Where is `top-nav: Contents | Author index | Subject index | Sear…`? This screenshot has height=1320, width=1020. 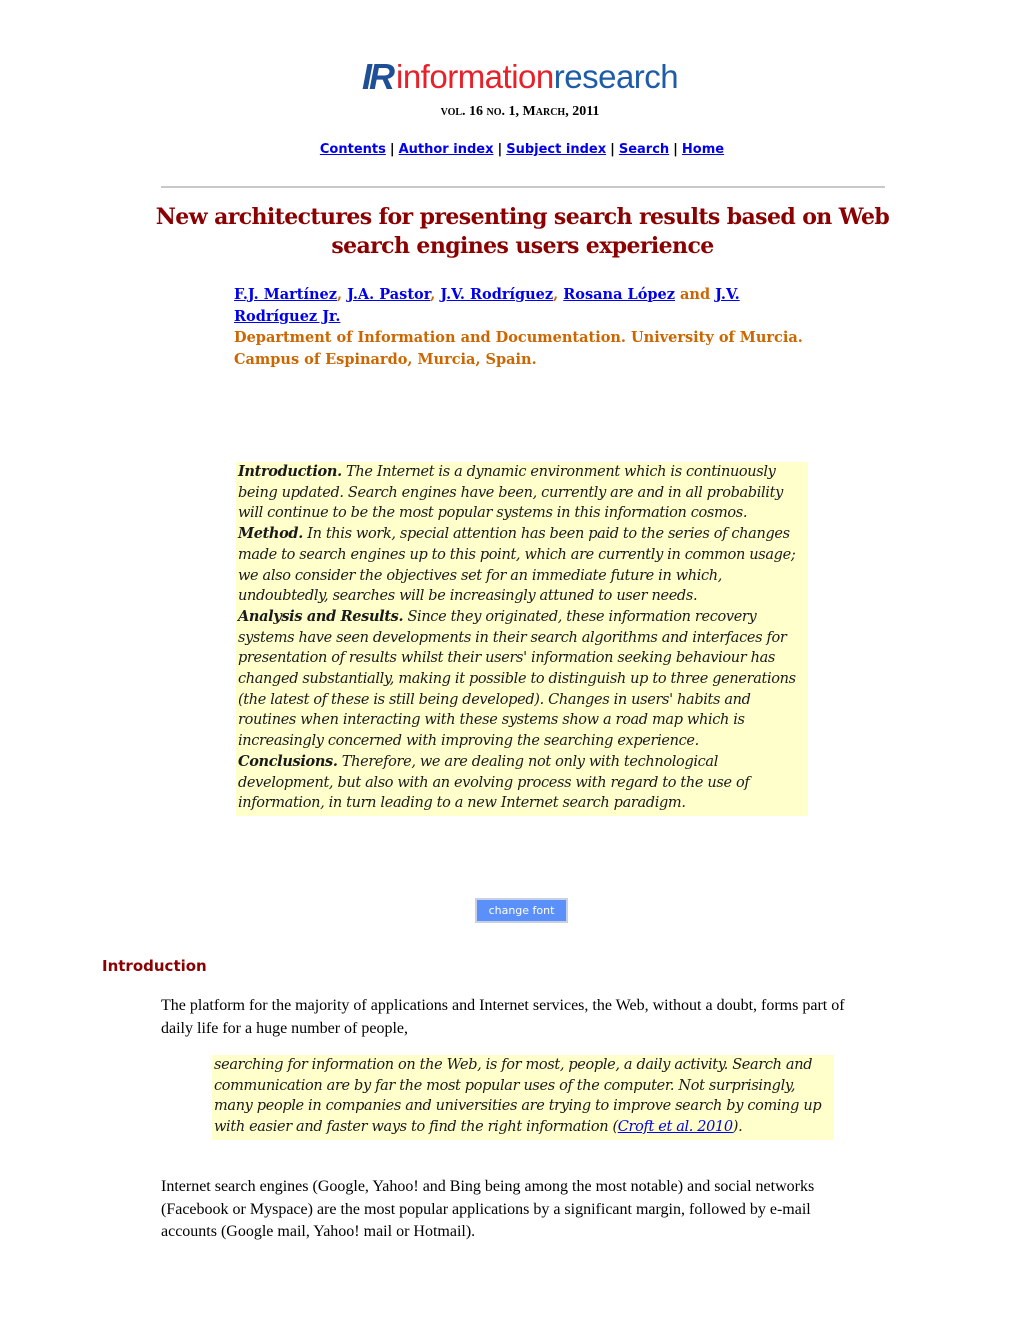 top-nav: Contents | Author index | Subject index | Sear… is located at coordinates (510, 149).